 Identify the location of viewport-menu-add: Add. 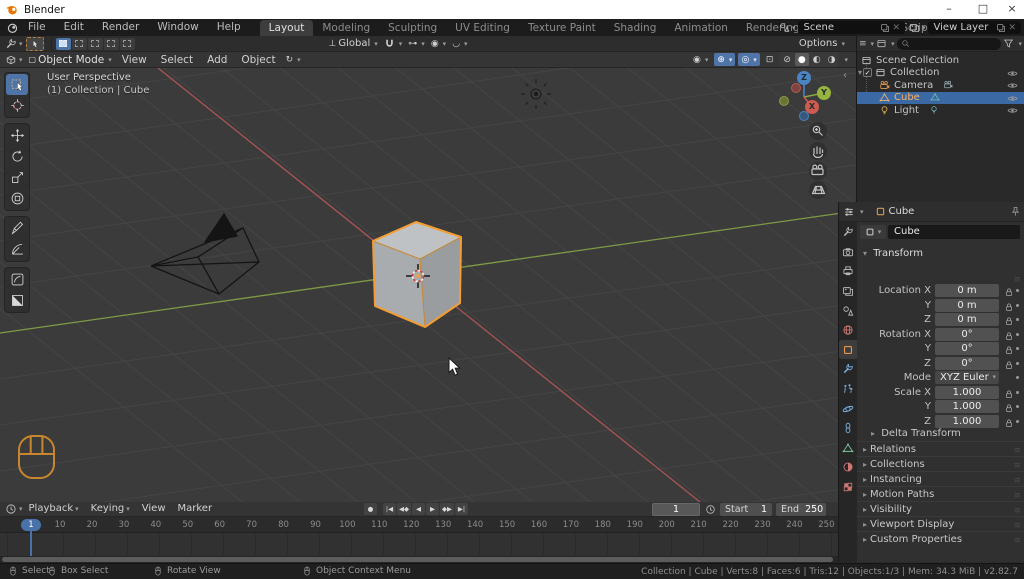
(217, 60).